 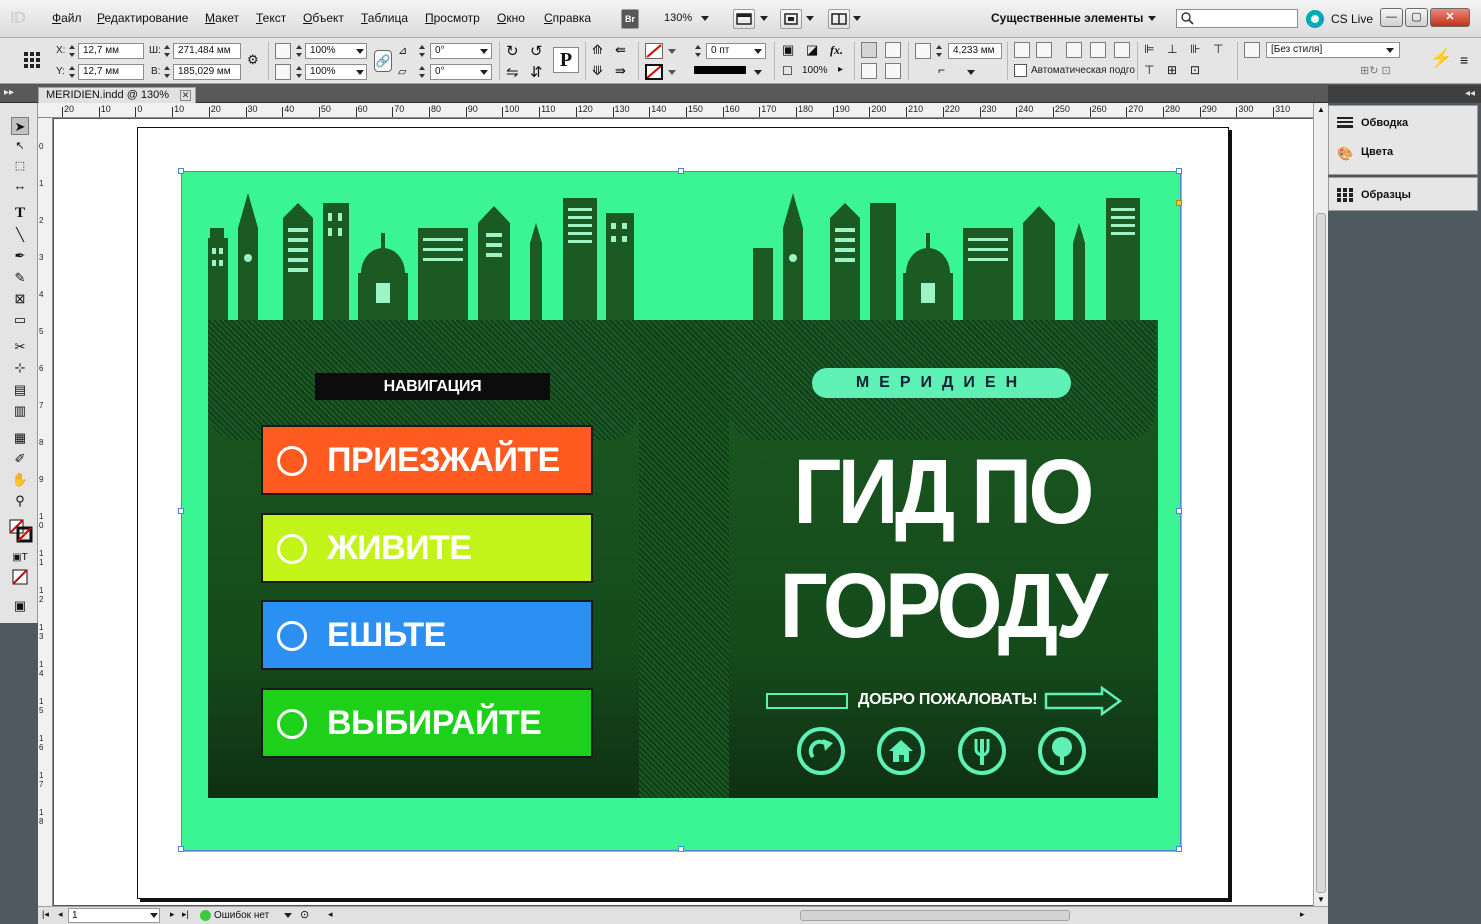 What do you see at coordinates (975, 51) in the screenshot?
I see `offset-field: 4,233 мм` at bounding box center [975, 51].